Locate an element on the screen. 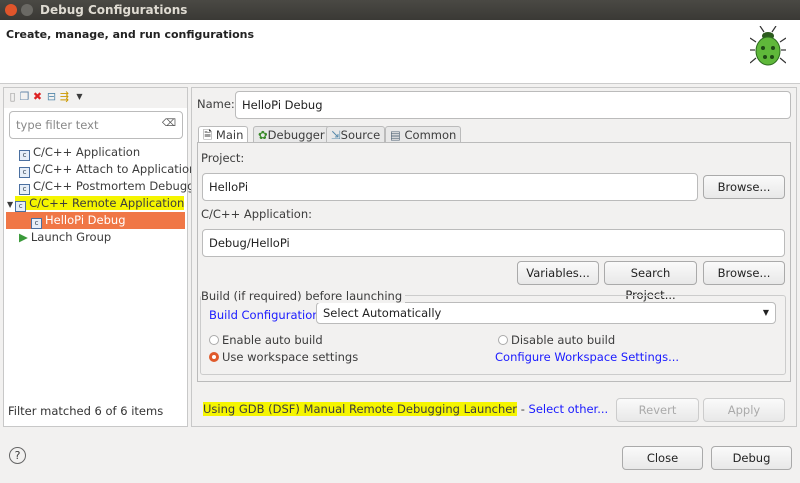 This screenshot has width=800, height=483. radio-selected-icon is located at coordinates (214, 357).